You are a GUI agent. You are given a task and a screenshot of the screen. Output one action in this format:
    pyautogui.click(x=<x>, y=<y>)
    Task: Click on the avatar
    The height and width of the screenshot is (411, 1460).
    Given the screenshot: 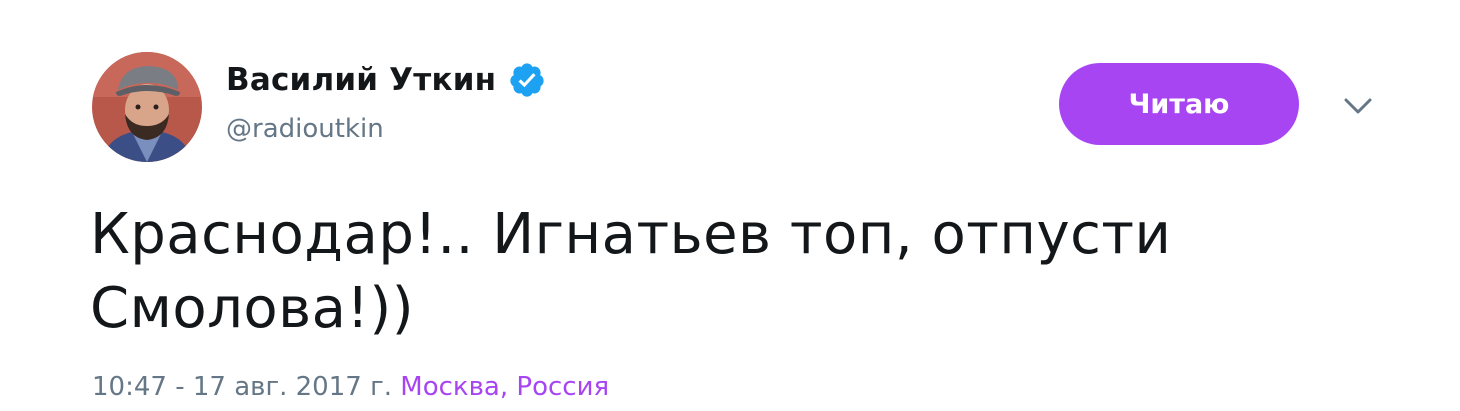 What is the action you would take?
    pyautogui.click(x=147, y=107)
    